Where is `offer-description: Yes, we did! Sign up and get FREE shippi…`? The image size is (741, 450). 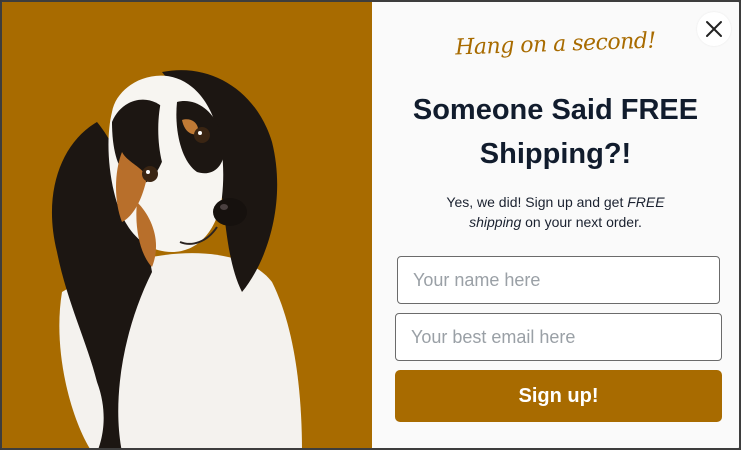 offer-description: Yes, we did! Sign up and get FREE shippi… is located at coordinates (555, 212).